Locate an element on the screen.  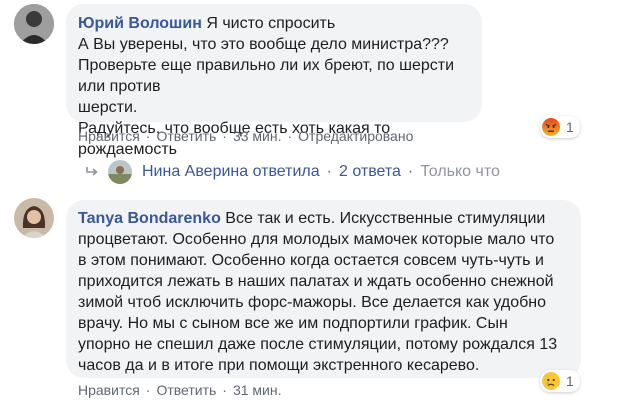
reaction-badge-angry: 1 is located at coordinates (560, 127).